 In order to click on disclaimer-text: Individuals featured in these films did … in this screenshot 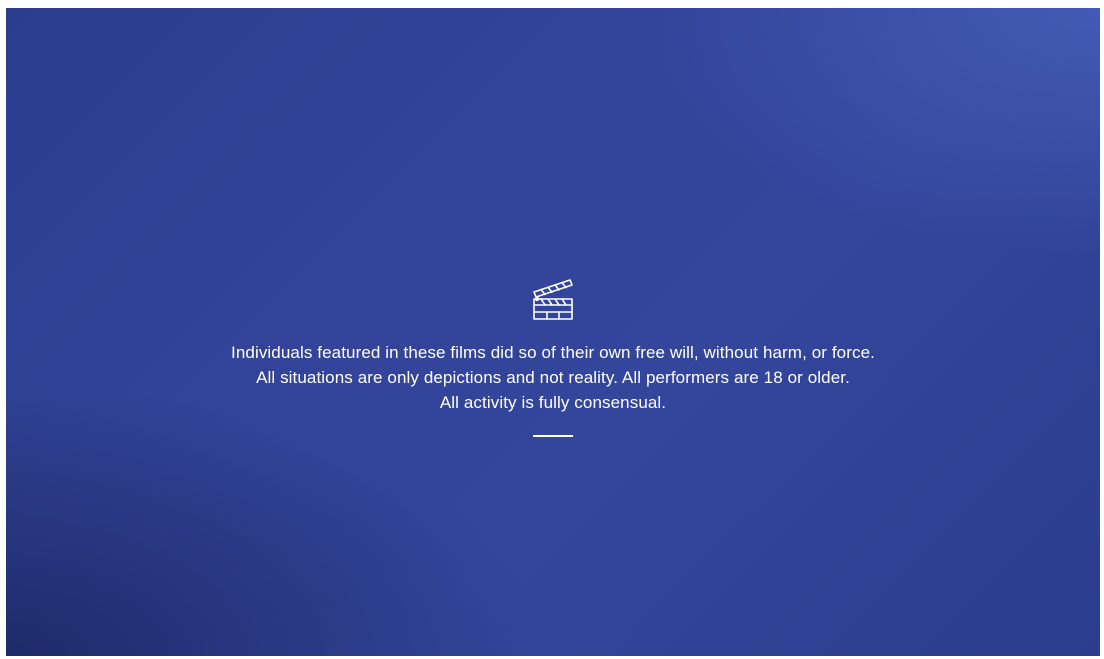, I will do `click(553, 377)`.